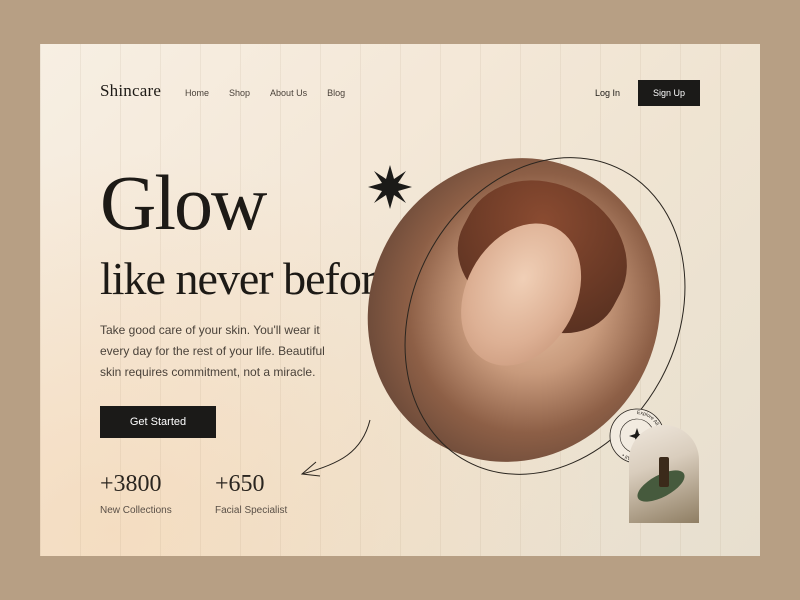  I want to click on starburst-icon, so click(390, 187).